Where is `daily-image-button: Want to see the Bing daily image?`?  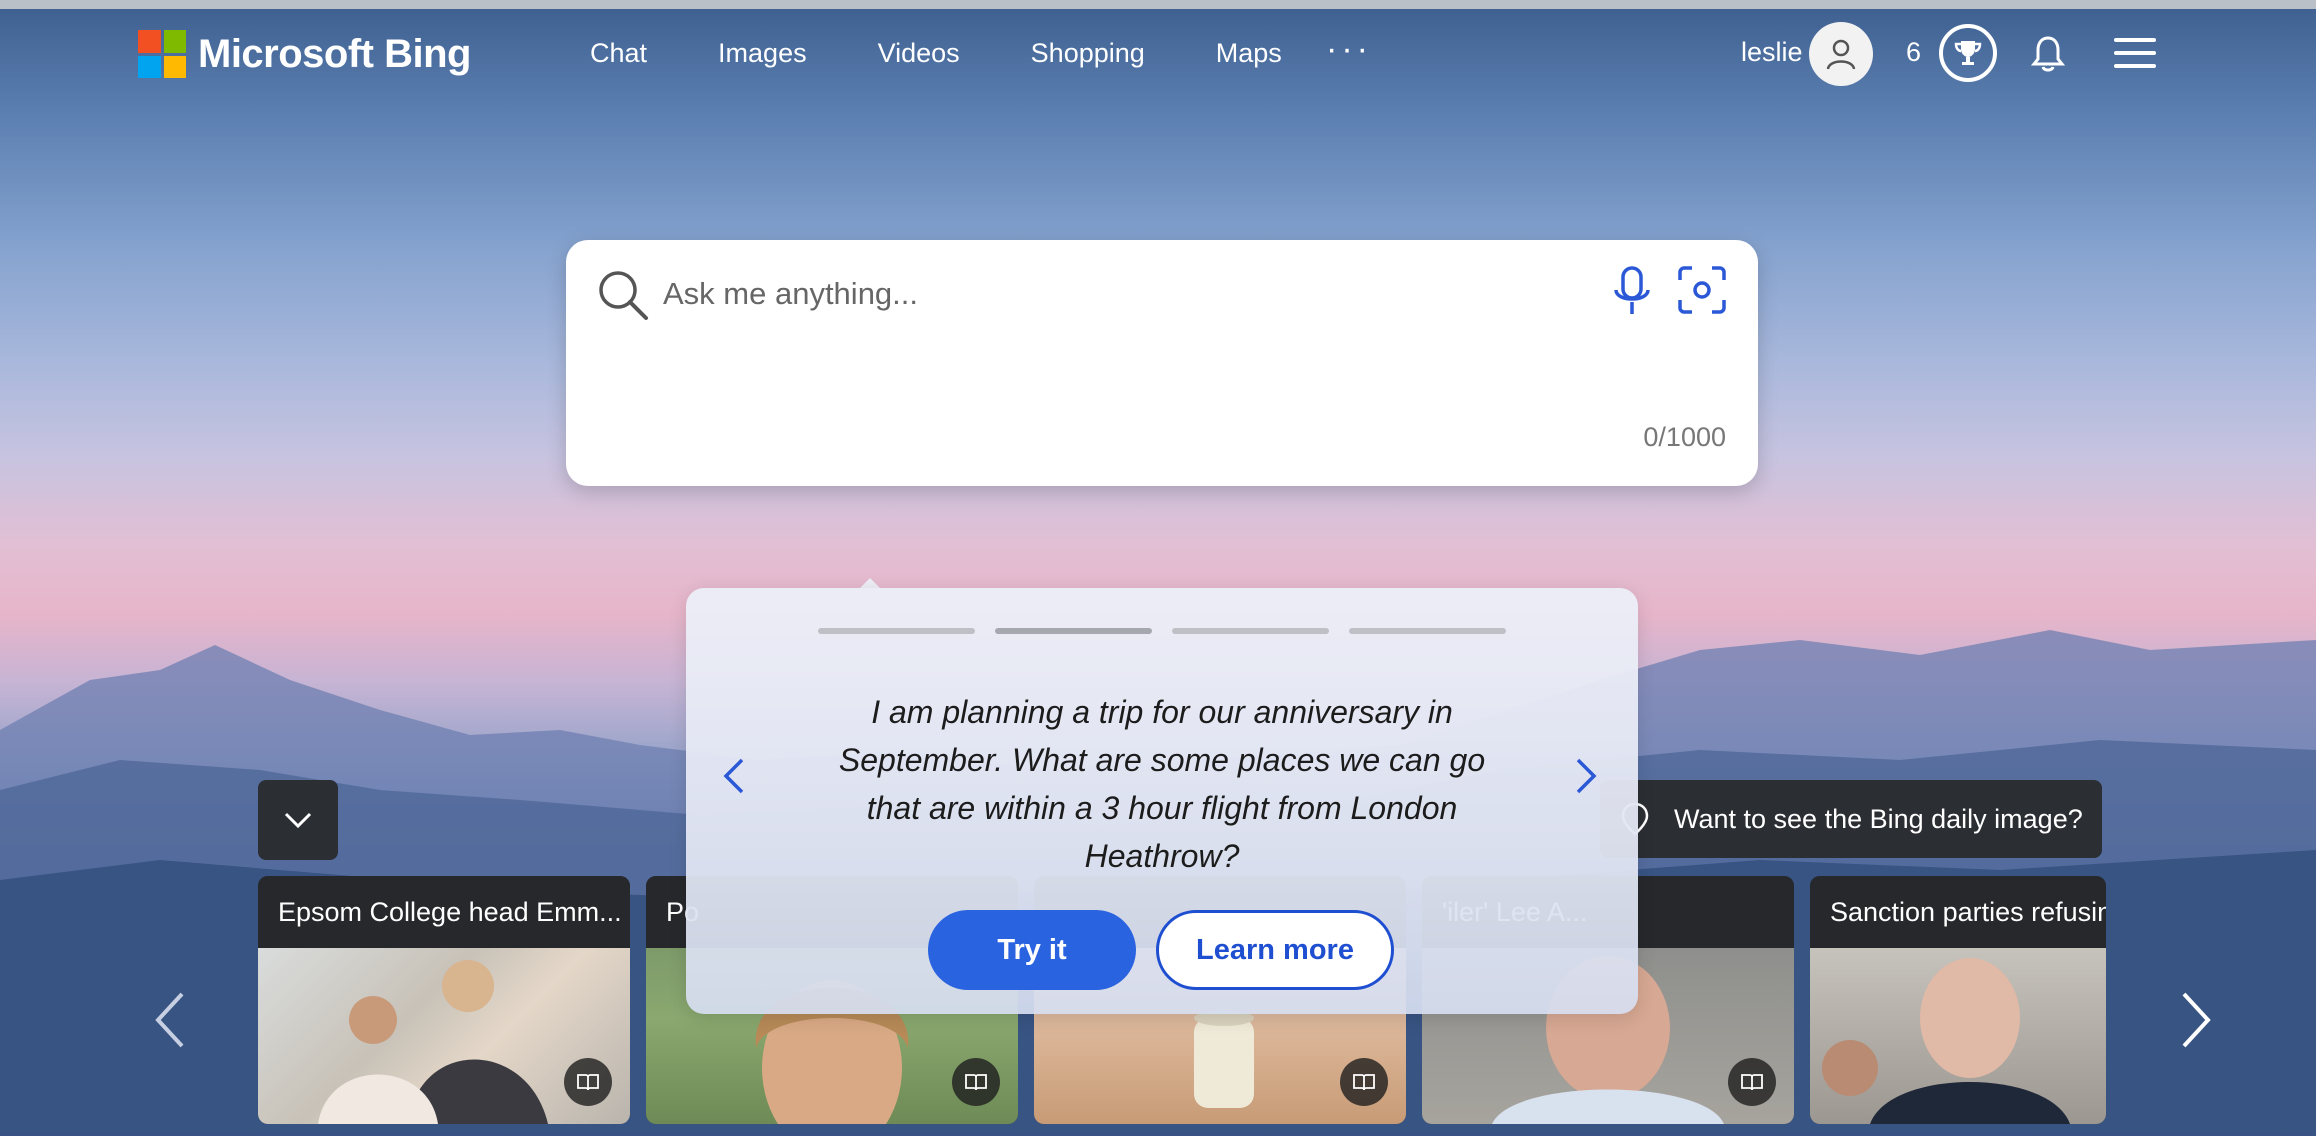
daily-image-button: Want to see the Bing daily image? is located at coordinates (1851, 819).